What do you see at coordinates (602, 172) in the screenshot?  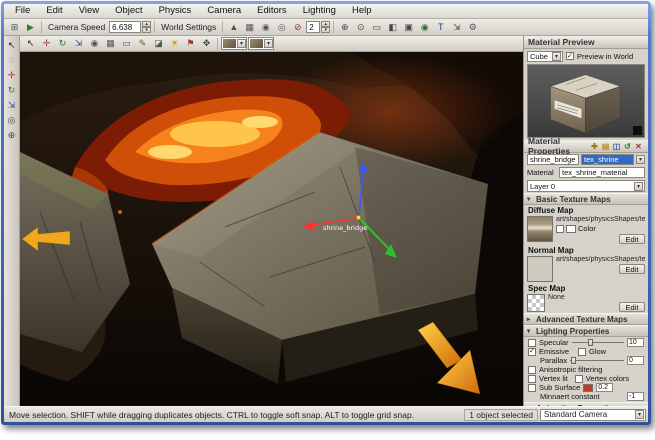 I see `material-field: tex_shrine_material` at bounding box center [602, 172].